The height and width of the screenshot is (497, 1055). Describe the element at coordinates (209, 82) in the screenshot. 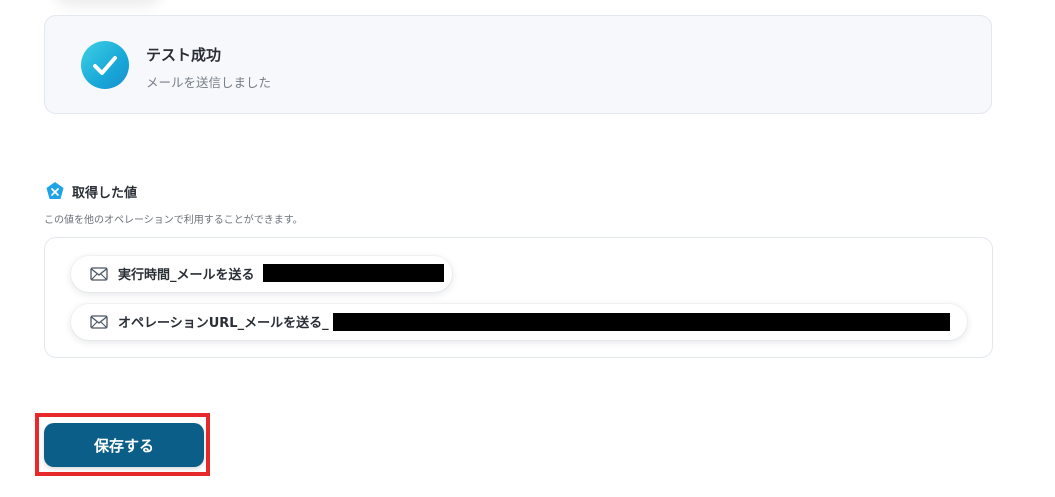

I see `test-result-subtitle: メールを送信しました` at that location.